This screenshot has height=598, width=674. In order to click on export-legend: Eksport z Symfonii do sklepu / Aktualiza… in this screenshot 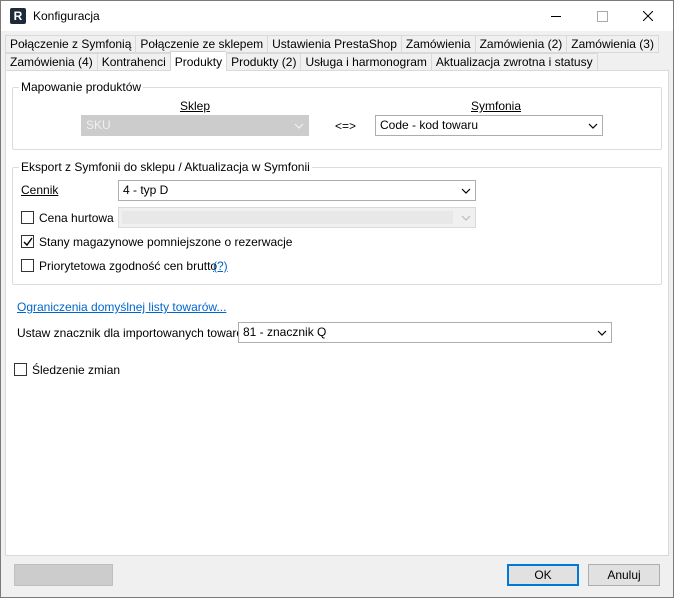, I will do `click(165, 167)`.